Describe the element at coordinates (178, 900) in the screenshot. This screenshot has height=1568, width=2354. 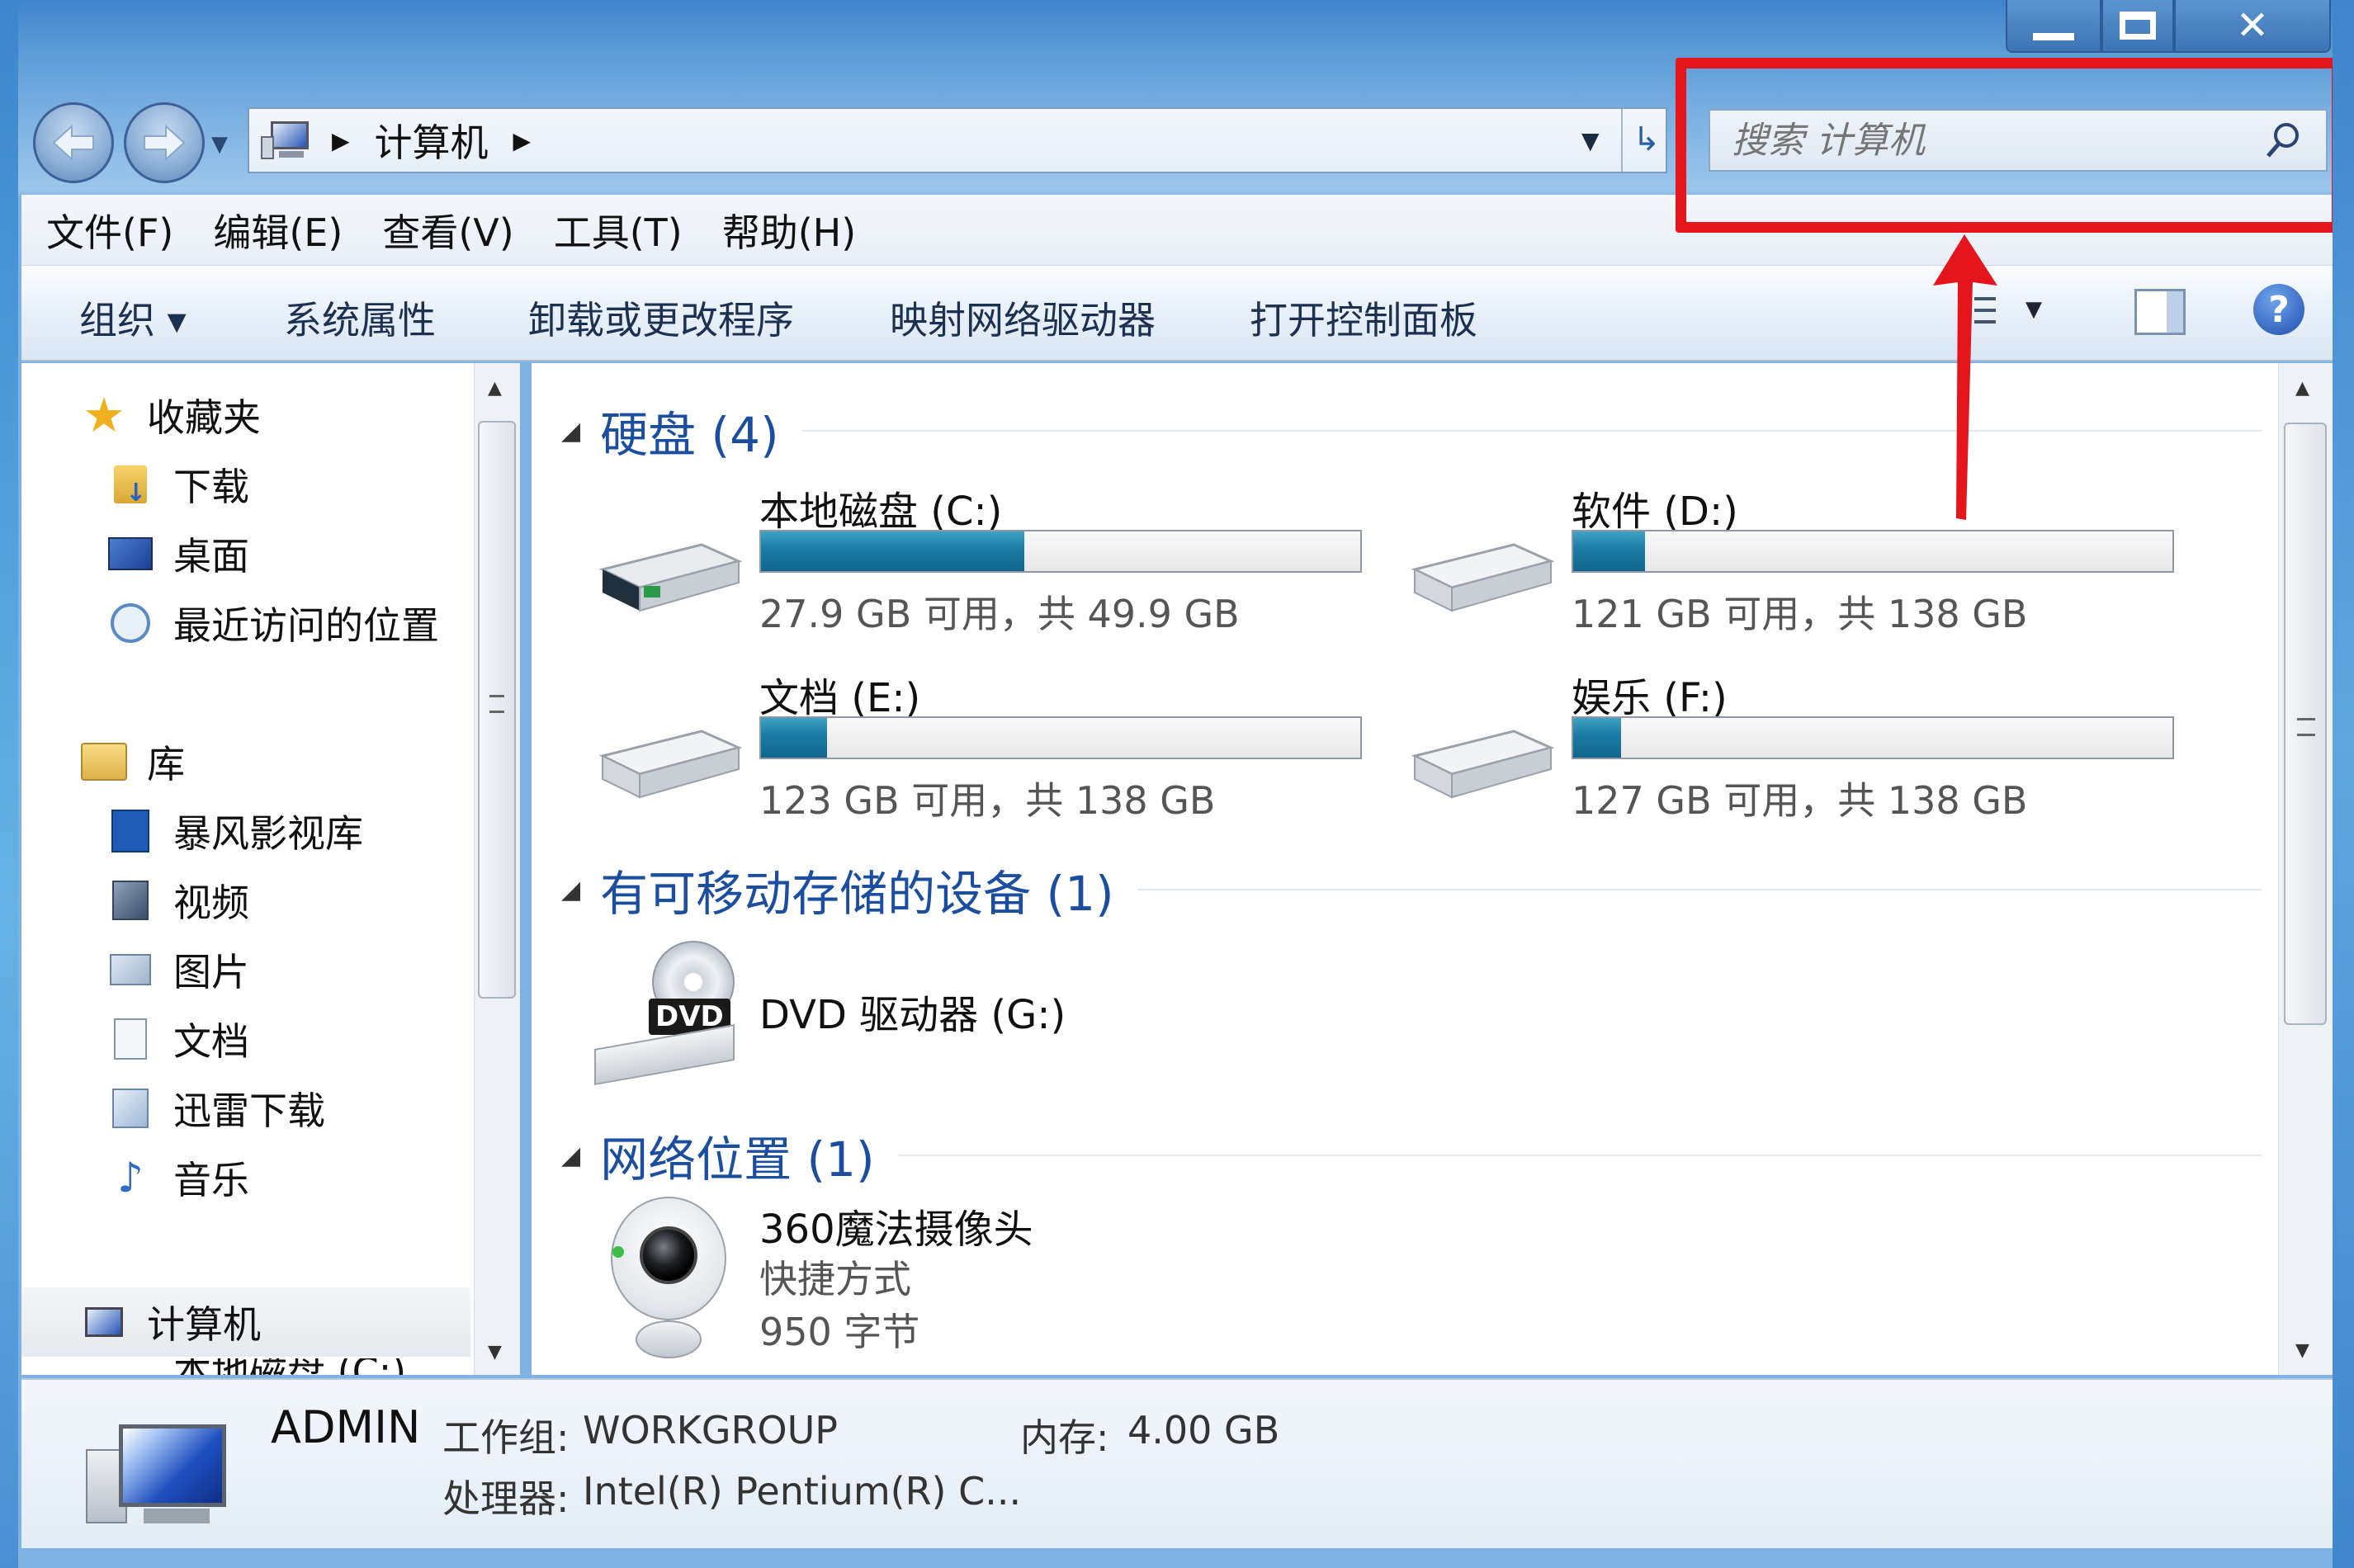
I see `sidebar-item-videos: 视频` at that location.